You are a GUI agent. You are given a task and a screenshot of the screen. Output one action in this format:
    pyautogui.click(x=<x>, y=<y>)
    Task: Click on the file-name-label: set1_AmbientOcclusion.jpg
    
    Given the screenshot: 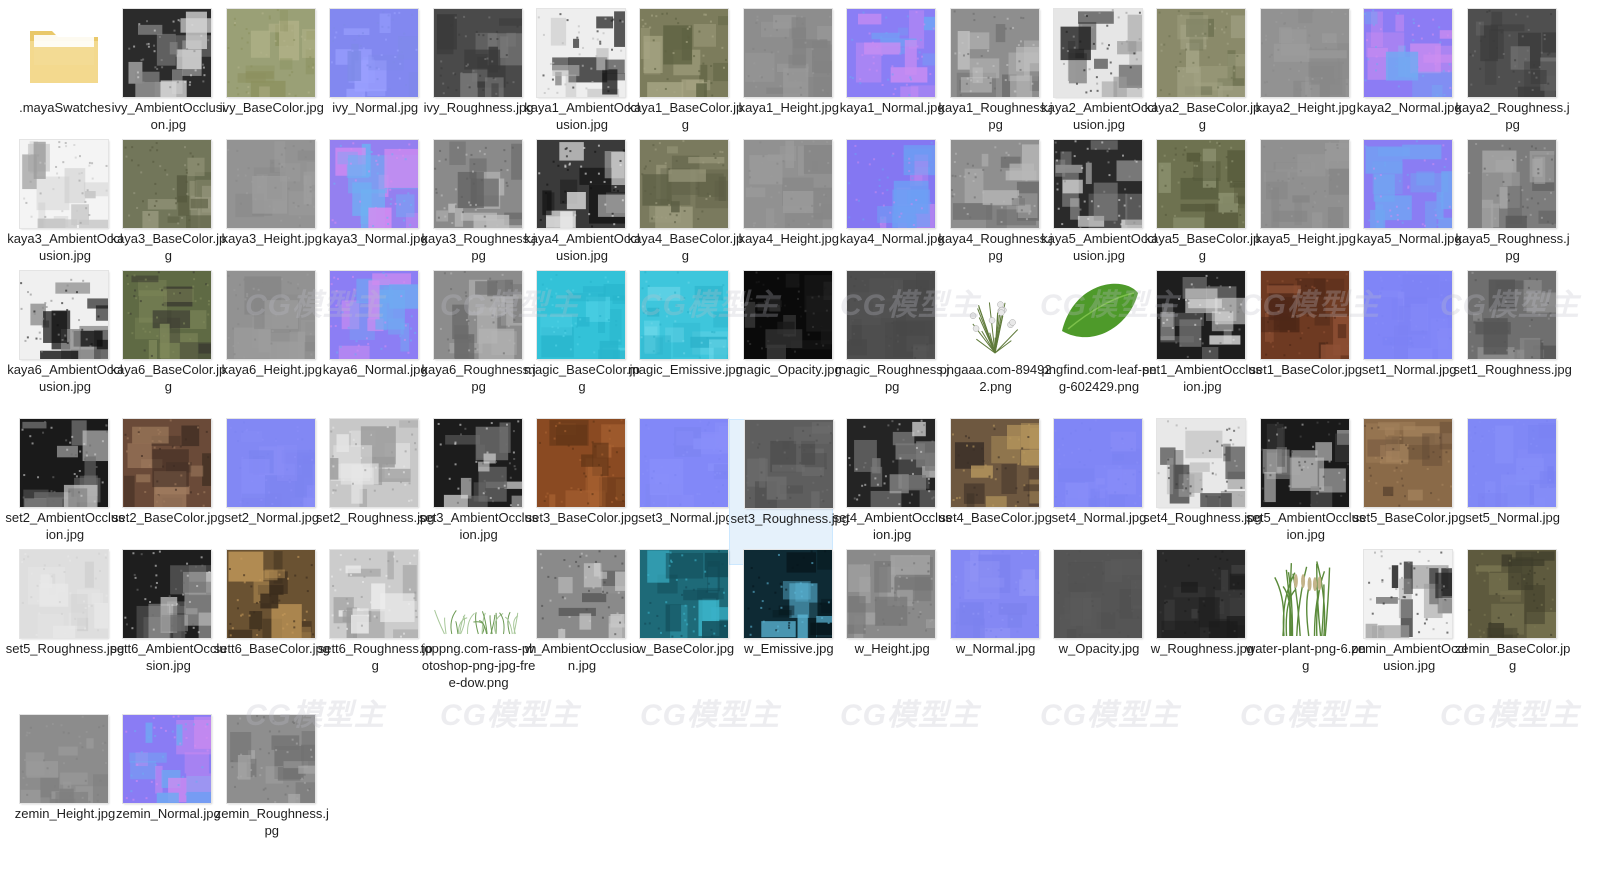 What is the action you would take?
    pyautogui.click(x=1202, y=378)
    